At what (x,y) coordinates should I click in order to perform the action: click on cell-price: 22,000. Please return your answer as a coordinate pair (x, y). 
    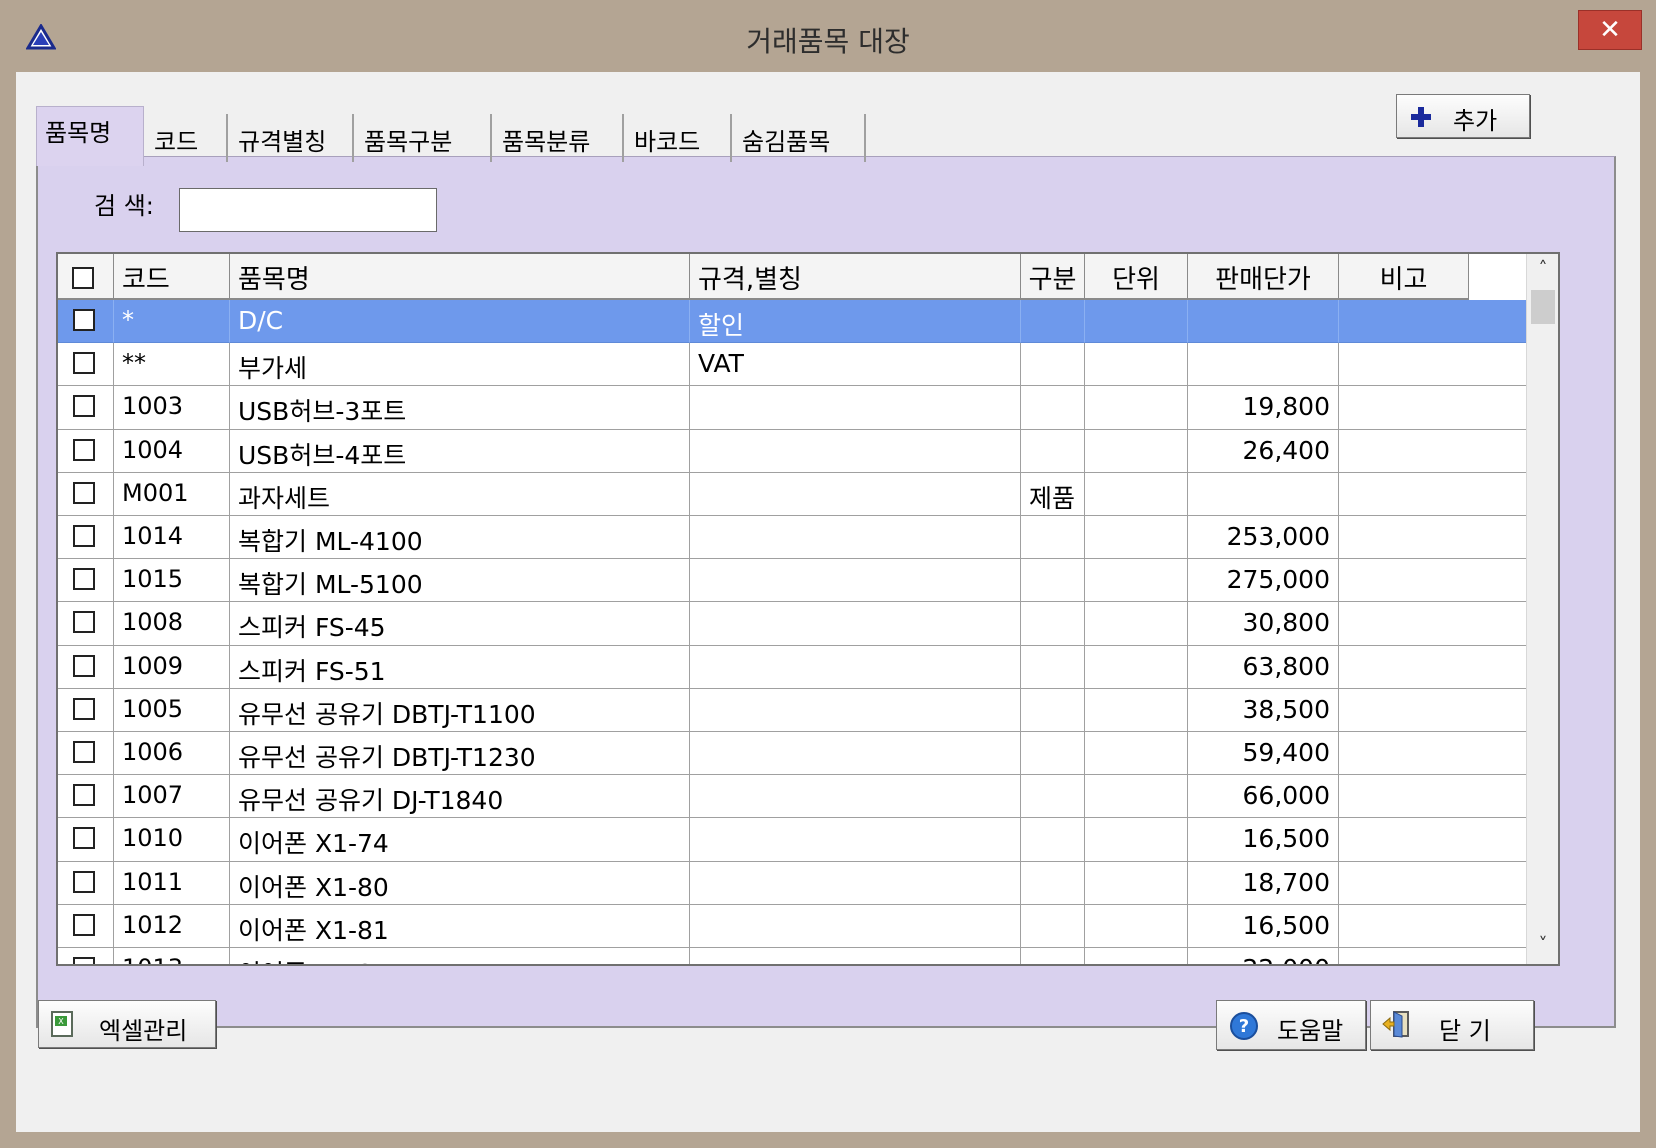
    Looking at the image, I should click on (1263, 956).